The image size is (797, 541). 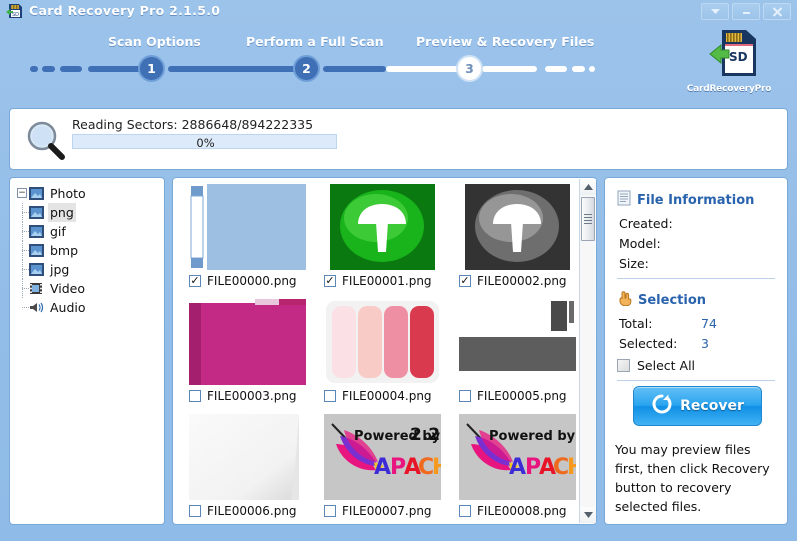 What do you see at coordinates (469, 68) in the screenshot?
I see `step-node-3: 3` at bounding box center [469, 68].